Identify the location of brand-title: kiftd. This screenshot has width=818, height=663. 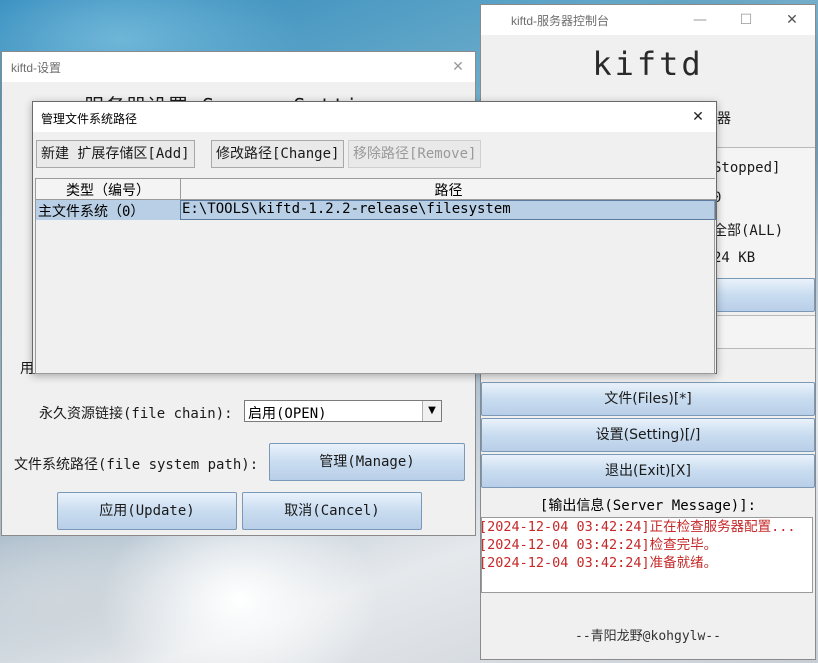
(648, 64).